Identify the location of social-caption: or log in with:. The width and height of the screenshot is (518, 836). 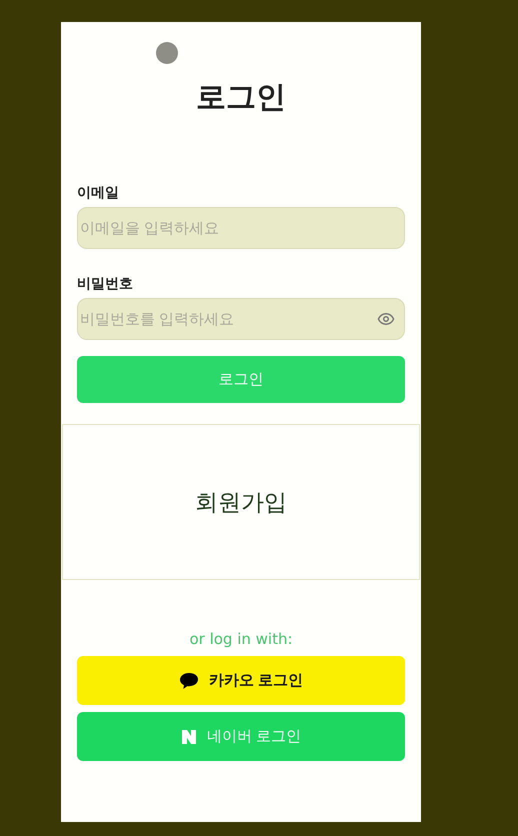
(241, 639).